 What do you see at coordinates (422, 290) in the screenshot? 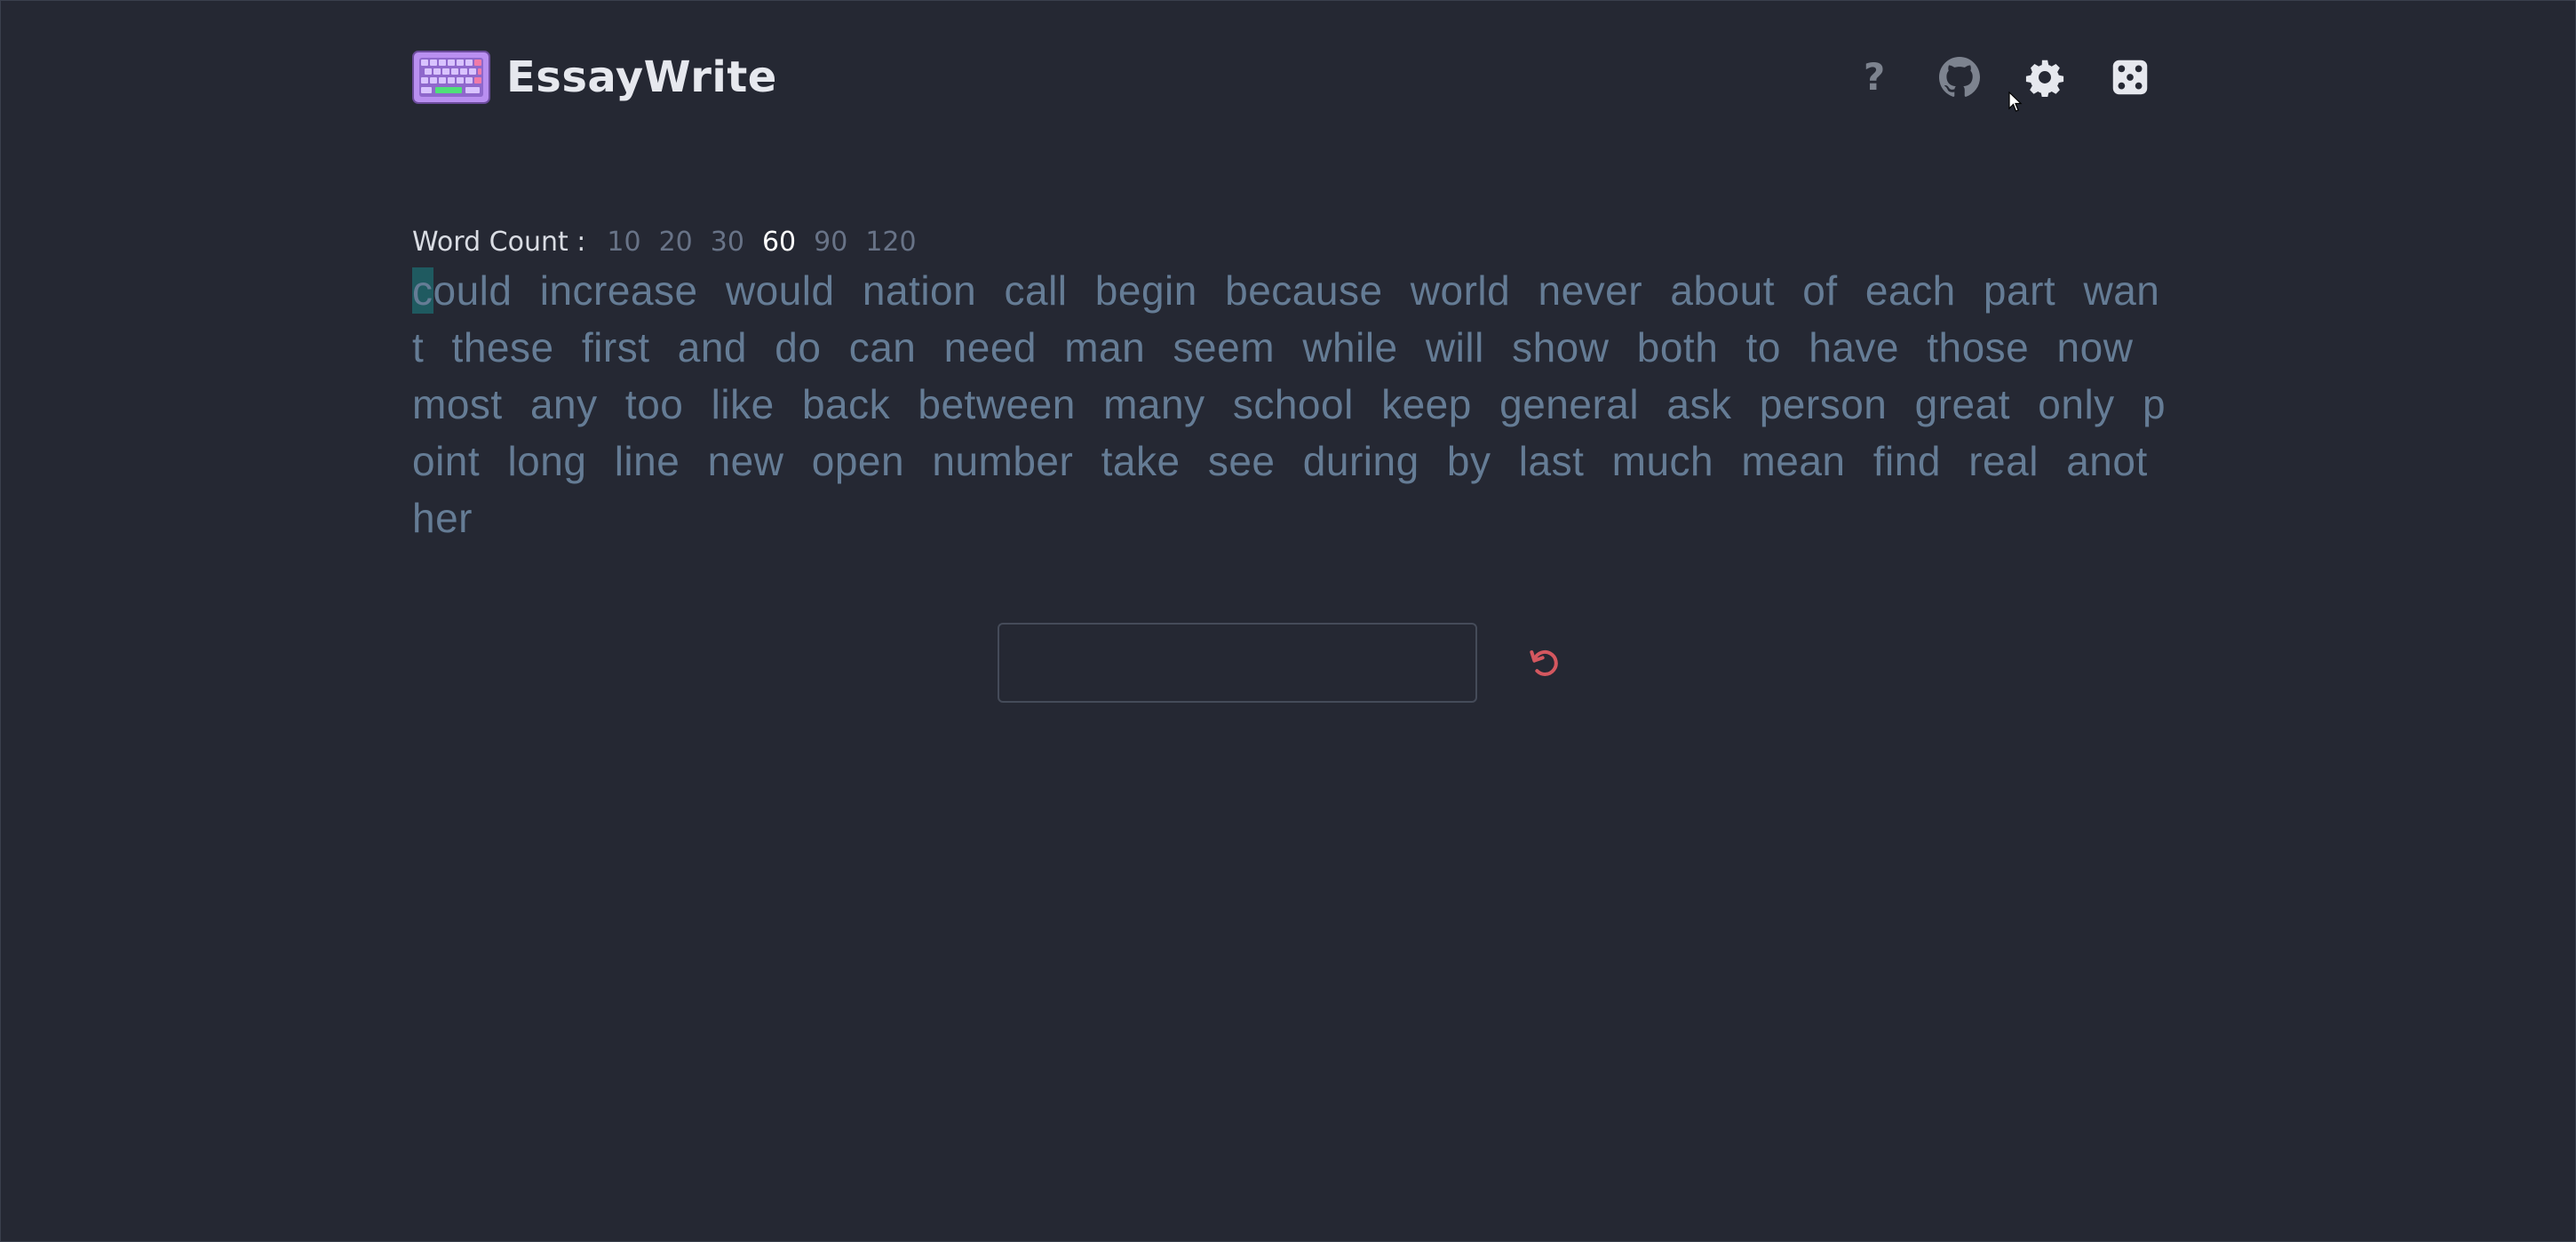
I see `typing-caret: c` at bounding box center [422, 290].